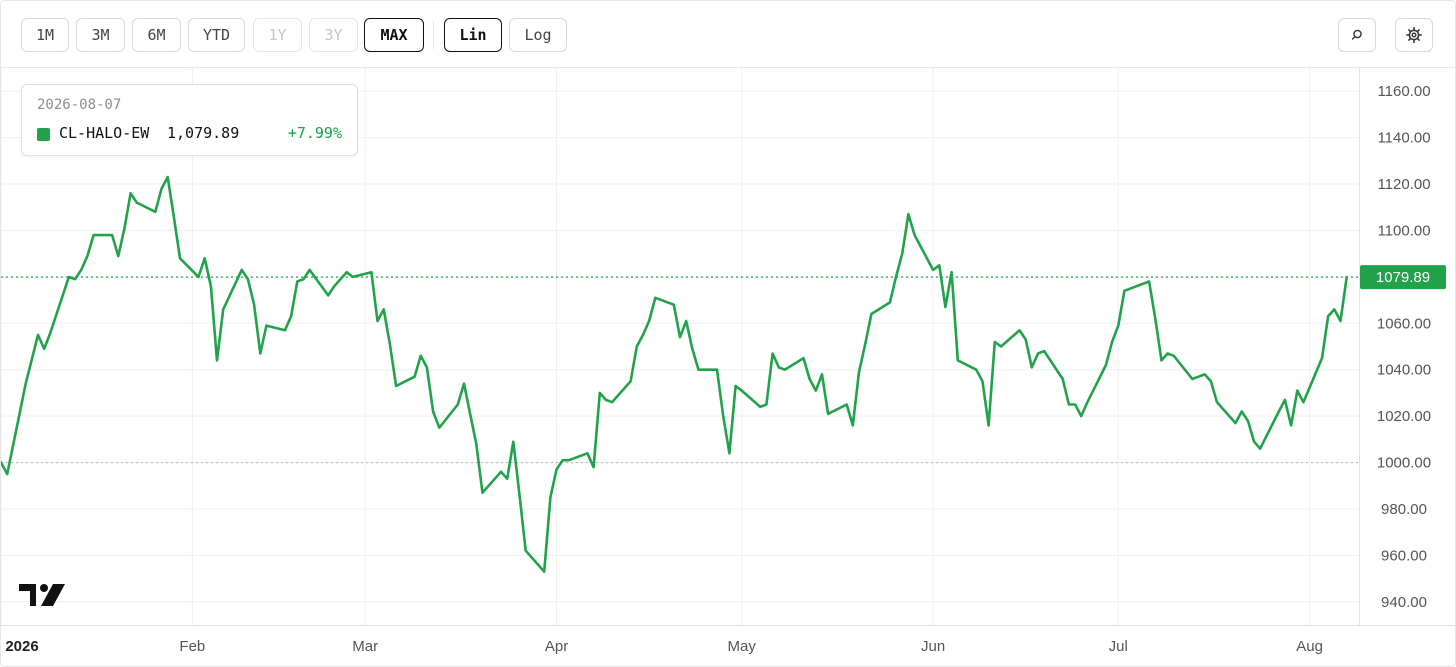  I want to click on price-axis-label: 1020.00, so click(1404, 416).